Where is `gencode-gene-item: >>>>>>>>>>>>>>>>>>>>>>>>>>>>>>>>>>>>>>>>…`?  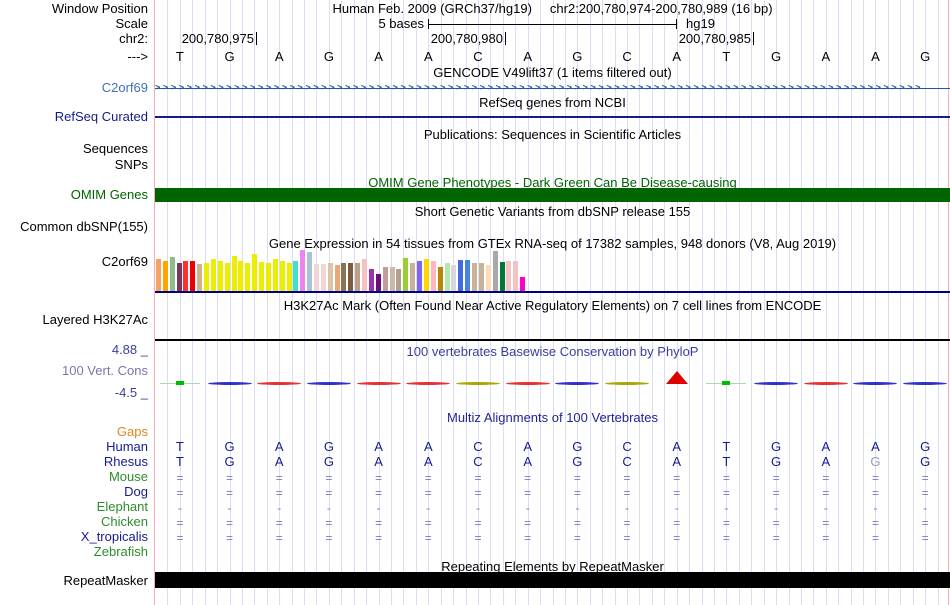 gencode-gene-item: >>>>>>>>>>>>>>>>>>>>>>>>>>>>>>>>>>>>>>>>… is located at coordinates (552, 88).